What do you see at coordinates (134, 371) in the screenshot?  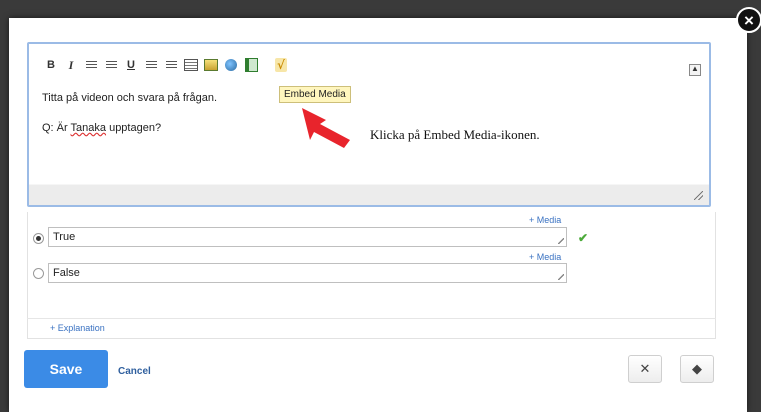 I see `cancel-link: Cancel` at bounding box center [134, 371].